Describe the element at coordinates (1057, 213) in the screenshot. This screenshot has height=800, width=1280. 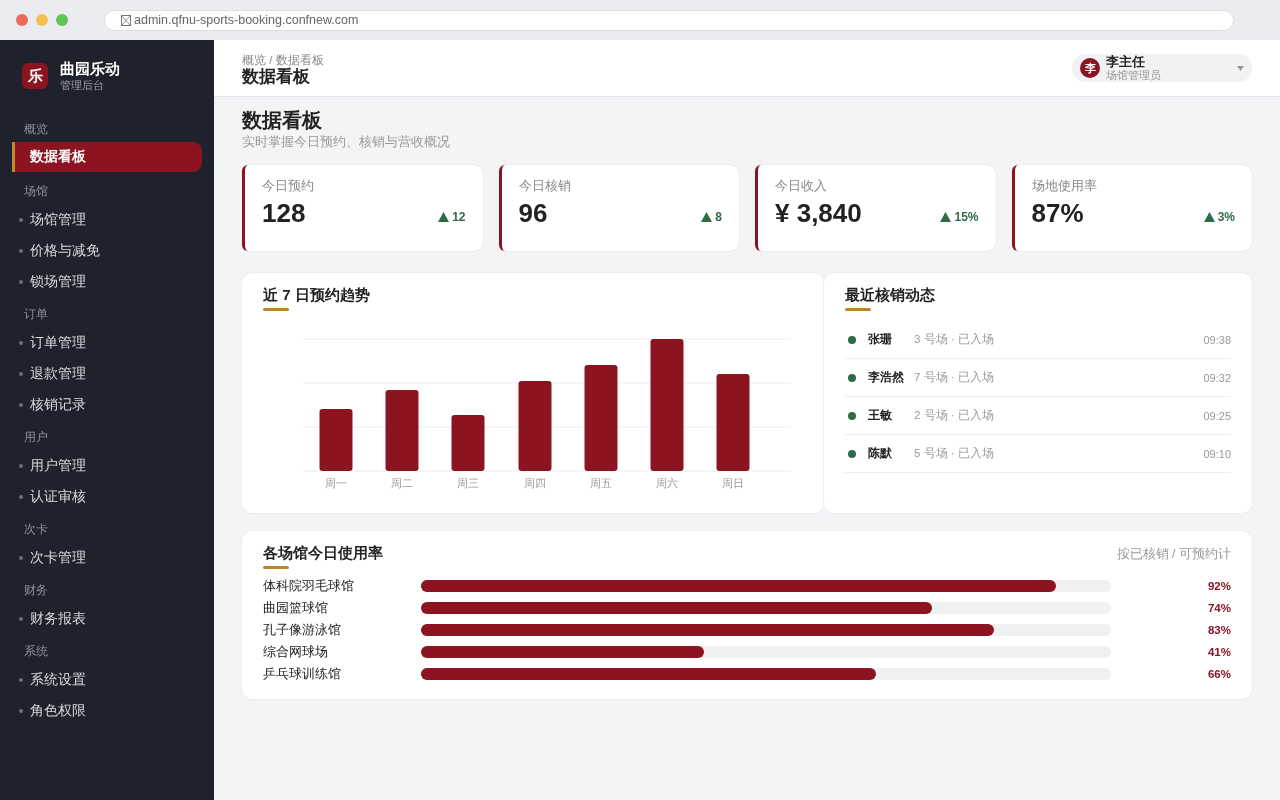
I see `stat-value: 87%` at that location.